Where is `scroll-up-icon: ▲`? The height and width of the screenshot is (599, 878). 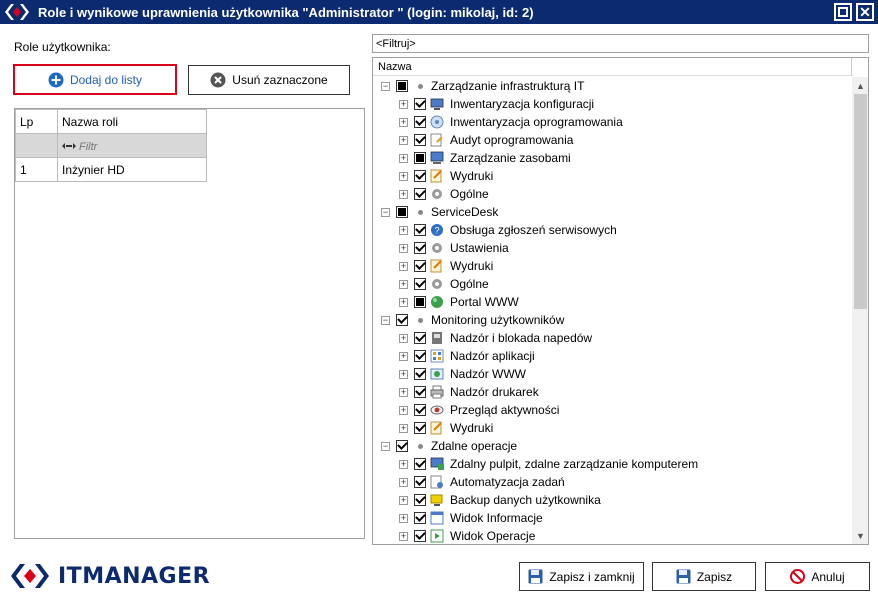
scroll-up-icon: ▲ is located at coordinates (860, 85).